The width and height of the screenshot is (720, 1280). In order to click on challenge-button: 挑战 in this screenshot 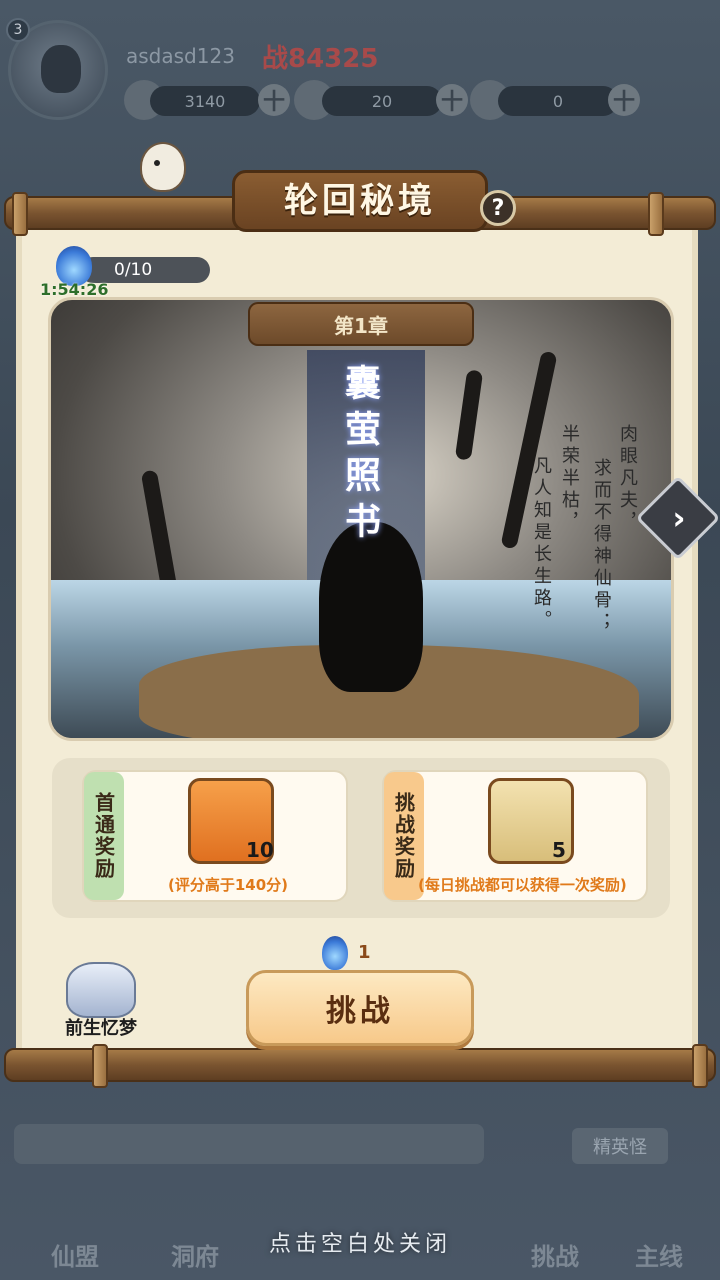, I will do `click(360, 1008)`.